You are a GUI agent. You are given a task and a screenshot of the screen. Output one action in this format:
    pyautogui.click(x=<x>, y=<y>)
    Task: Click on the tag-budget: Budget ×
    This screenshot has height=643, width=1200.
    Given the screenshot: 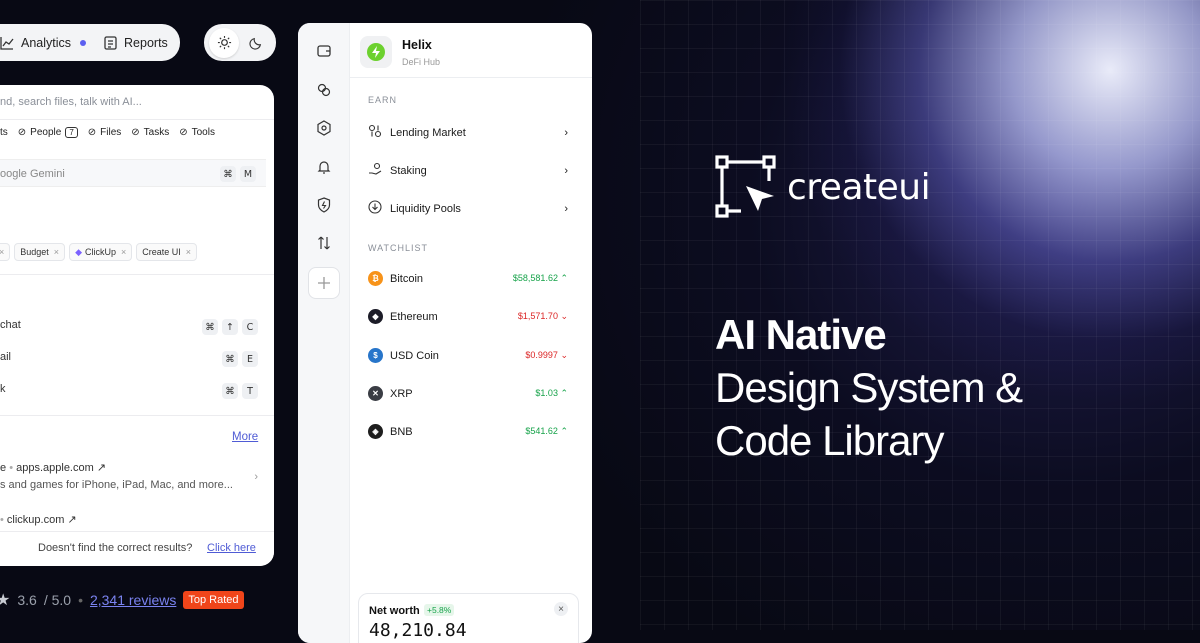 What is the action you would take?
    pyautogui.click(x=40, y=252)
    